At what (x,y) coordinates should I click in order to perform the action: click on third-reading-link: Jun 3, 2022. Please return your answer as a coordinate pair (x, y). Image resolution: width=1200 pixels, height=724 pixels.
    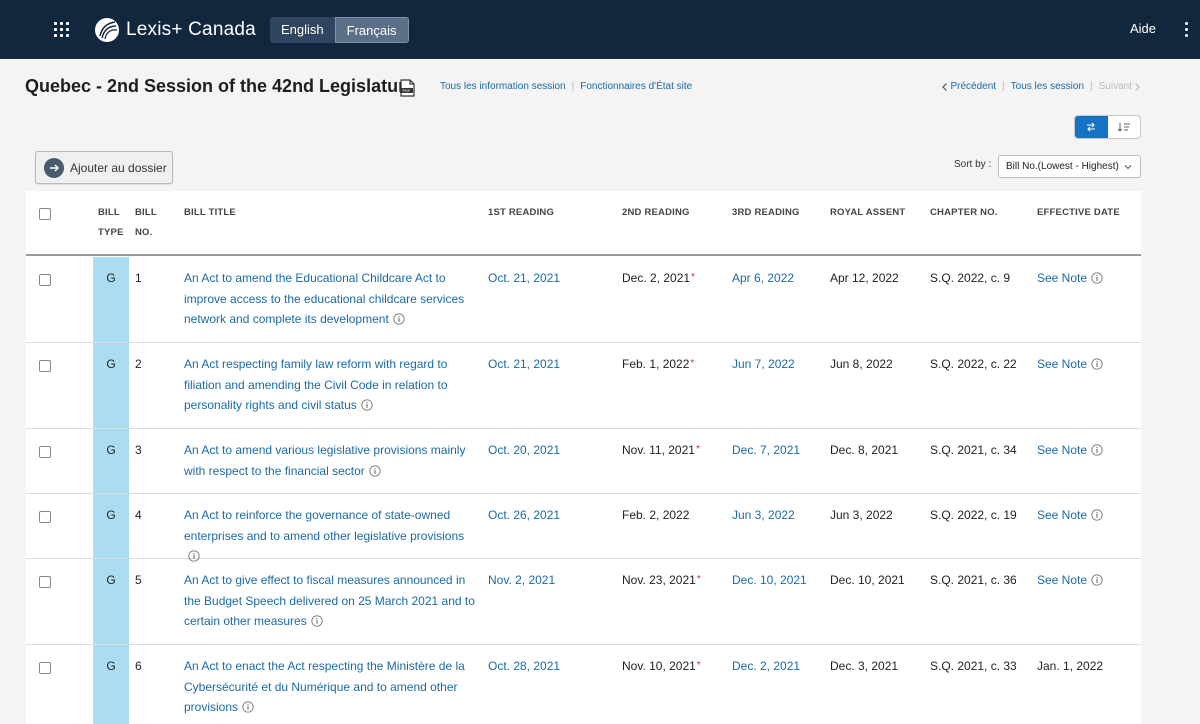
    Looking at the image, I should click on (763, 515).